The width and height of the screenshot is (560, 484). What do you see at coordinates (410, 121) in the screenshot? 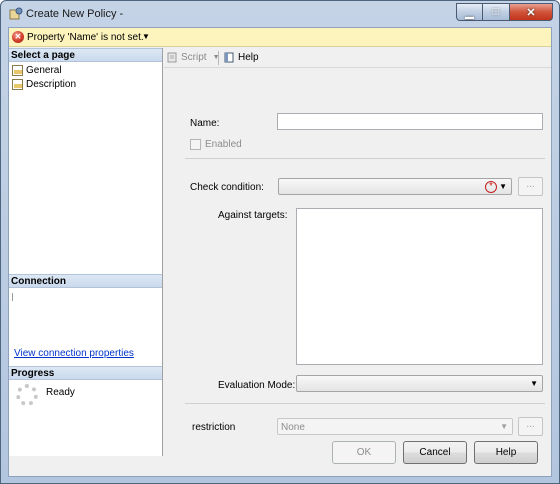
I see `name-input` at bounding box center [410, 121].